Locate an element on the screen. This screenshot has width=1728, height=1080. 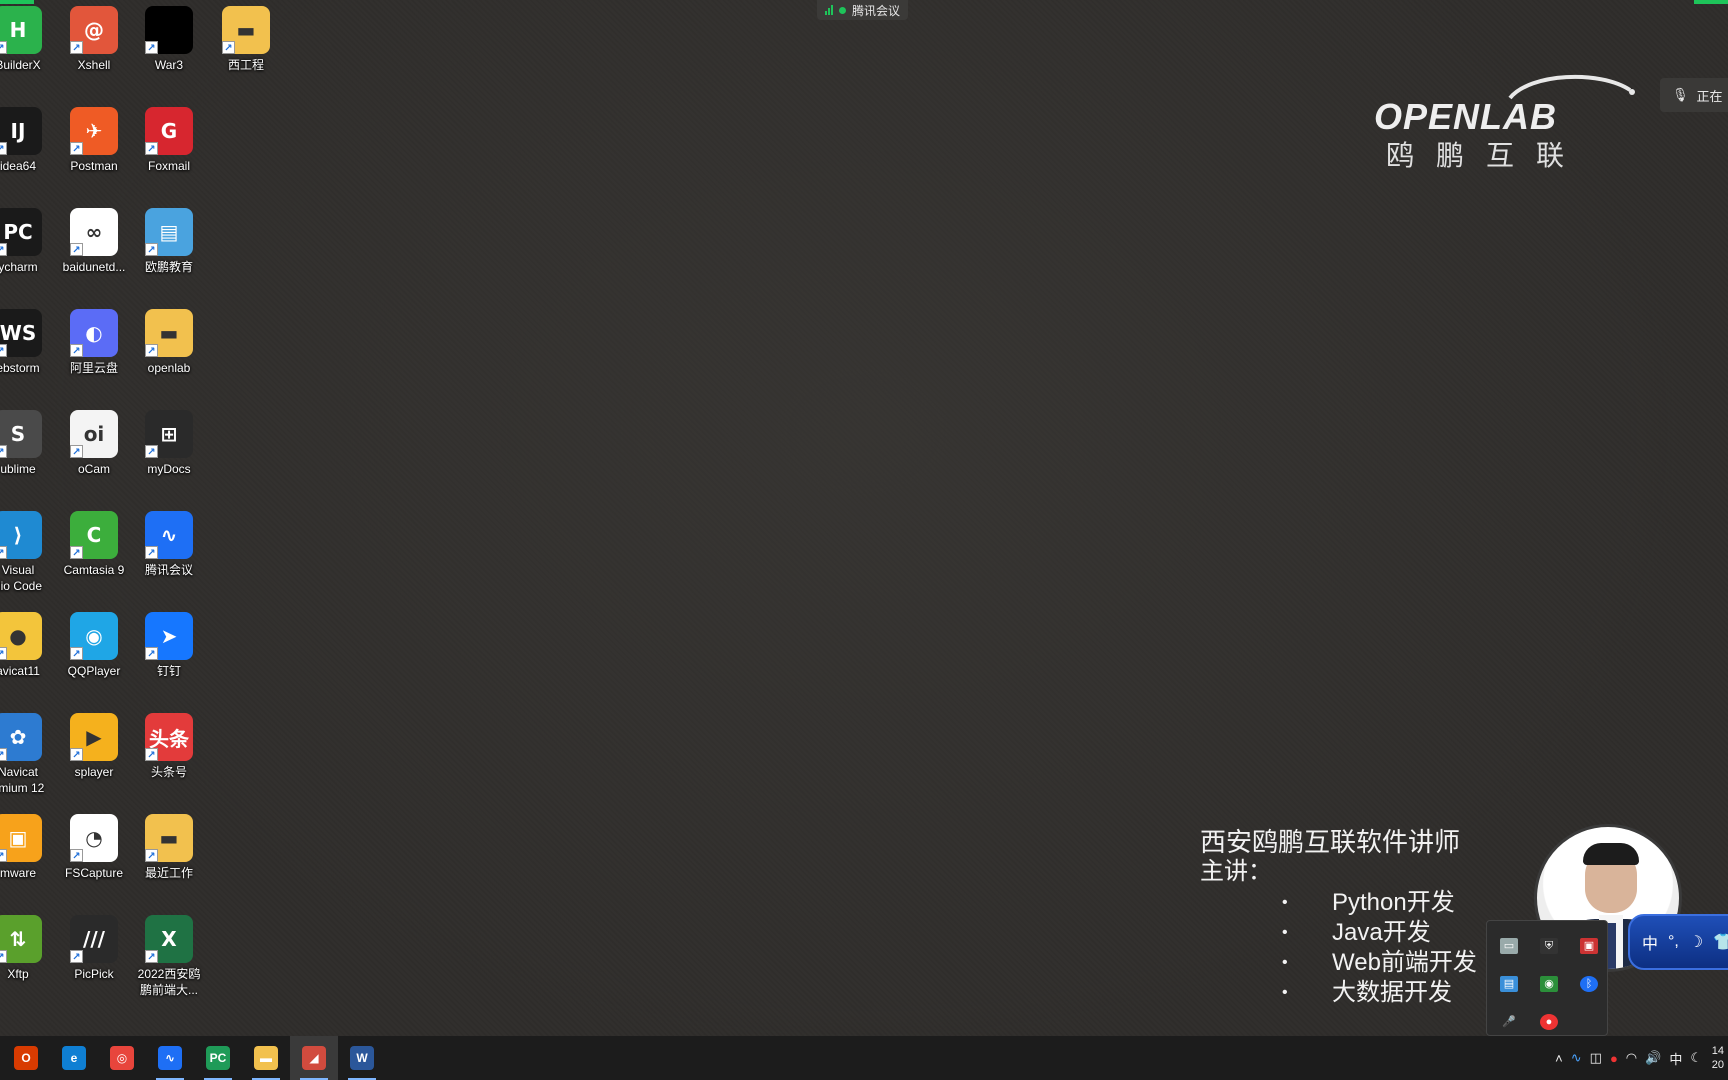
ime-skin-icon: 👕 is located at coordinates (1720, 942).